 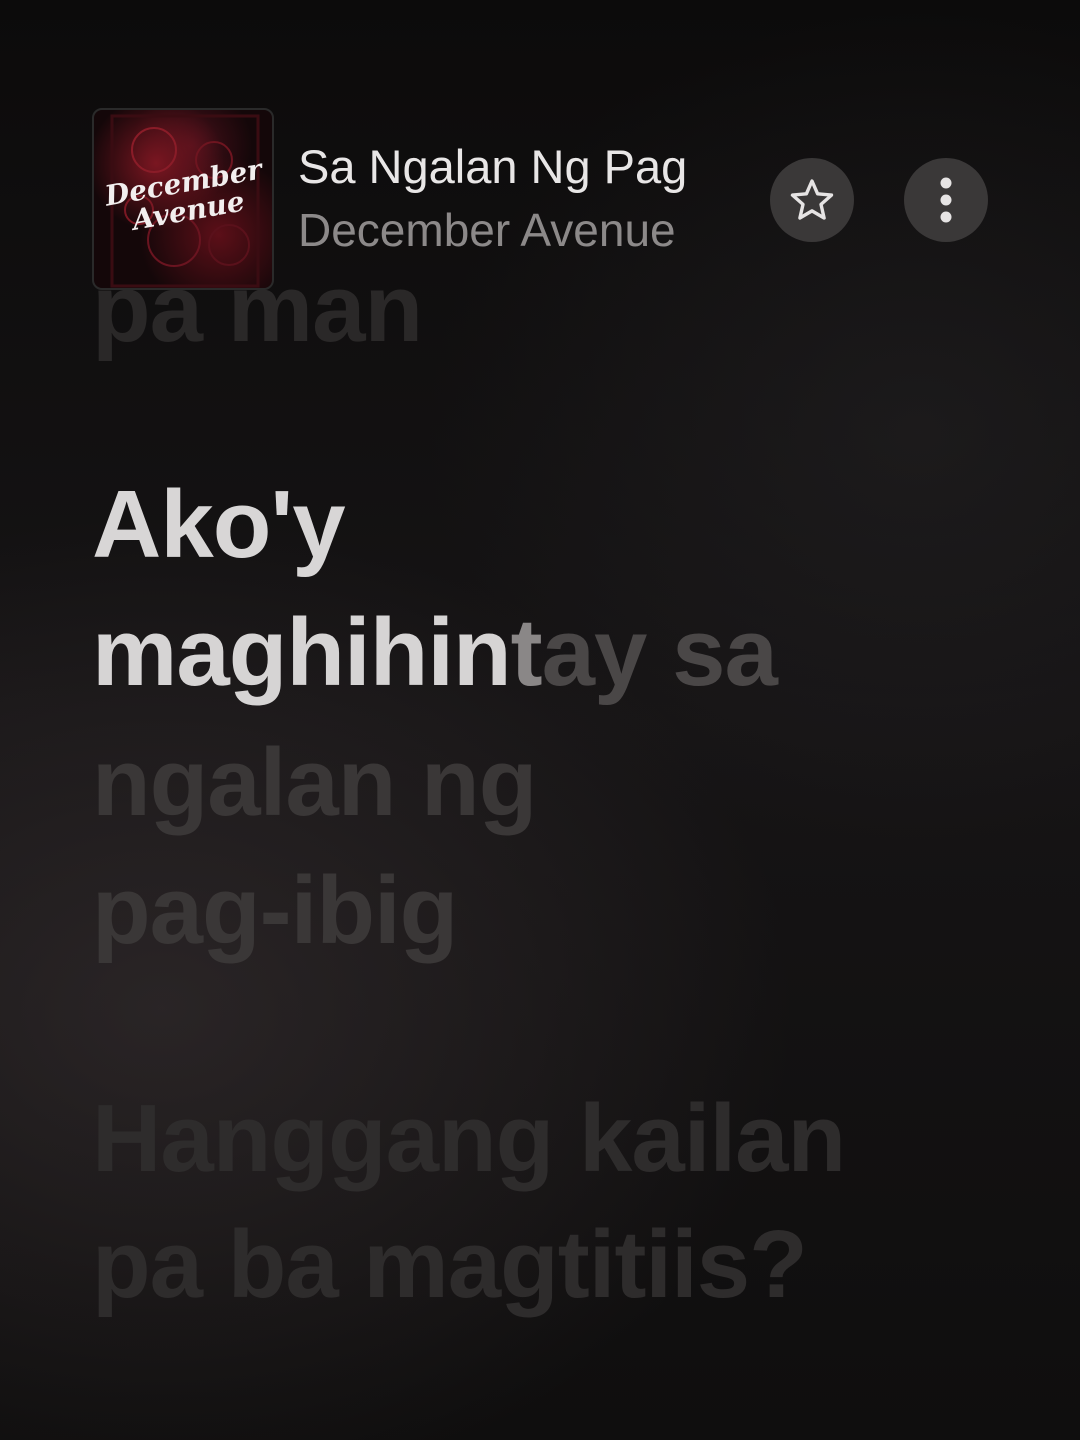 What do you see at coordinates (275, 911) in the screenshot?
I see `lyric-line-current-end: pag-ibig` at bounding box center [275, 911].